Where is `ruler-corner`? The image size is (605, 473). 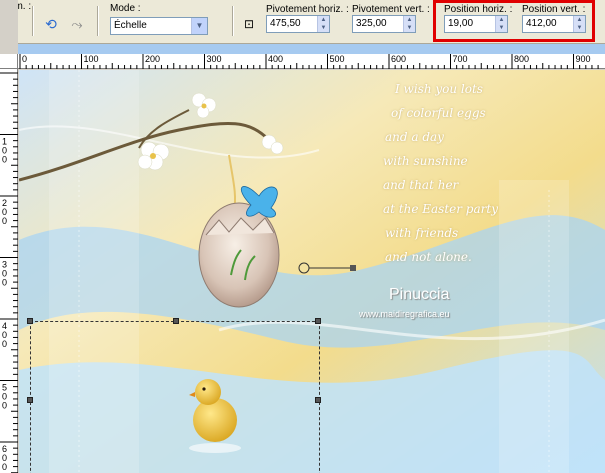
ruler-corner is located at coordinates (9, 61).